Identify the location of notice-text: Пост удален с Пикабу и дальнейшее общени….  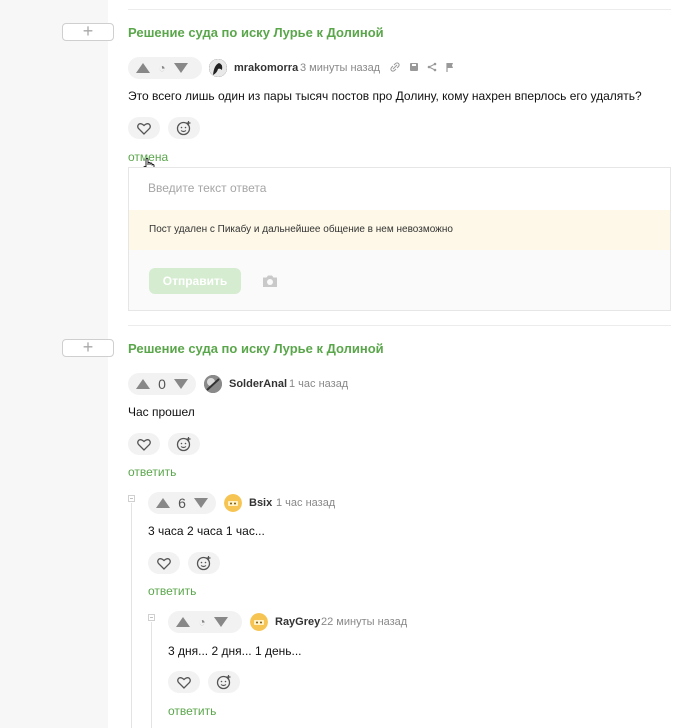
(301, 229).